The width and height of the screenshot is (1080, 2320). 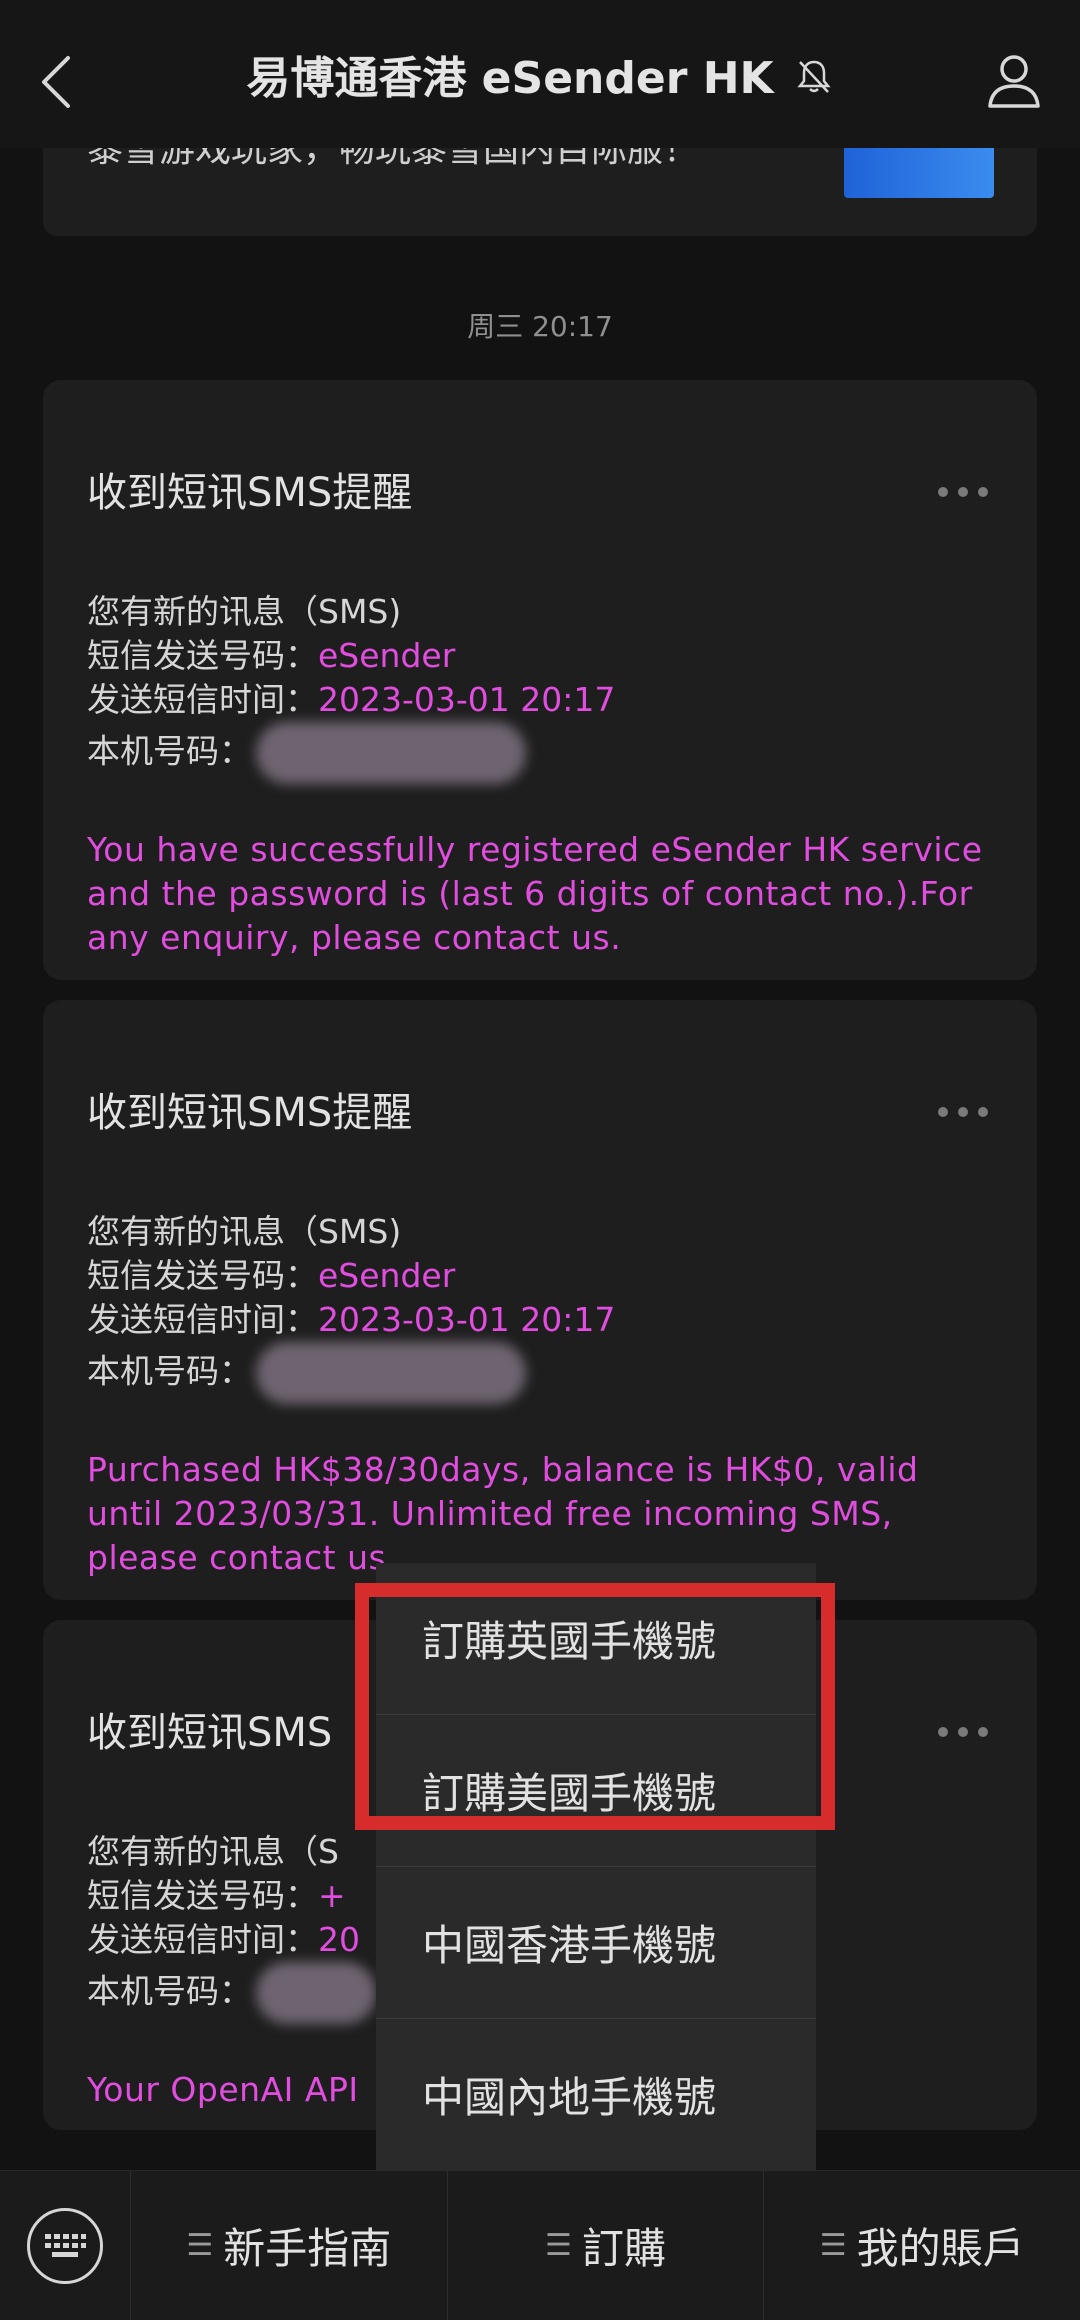 I want to click on nav-subscribe: ☰ 訂購, so click(x=605, y=2245).